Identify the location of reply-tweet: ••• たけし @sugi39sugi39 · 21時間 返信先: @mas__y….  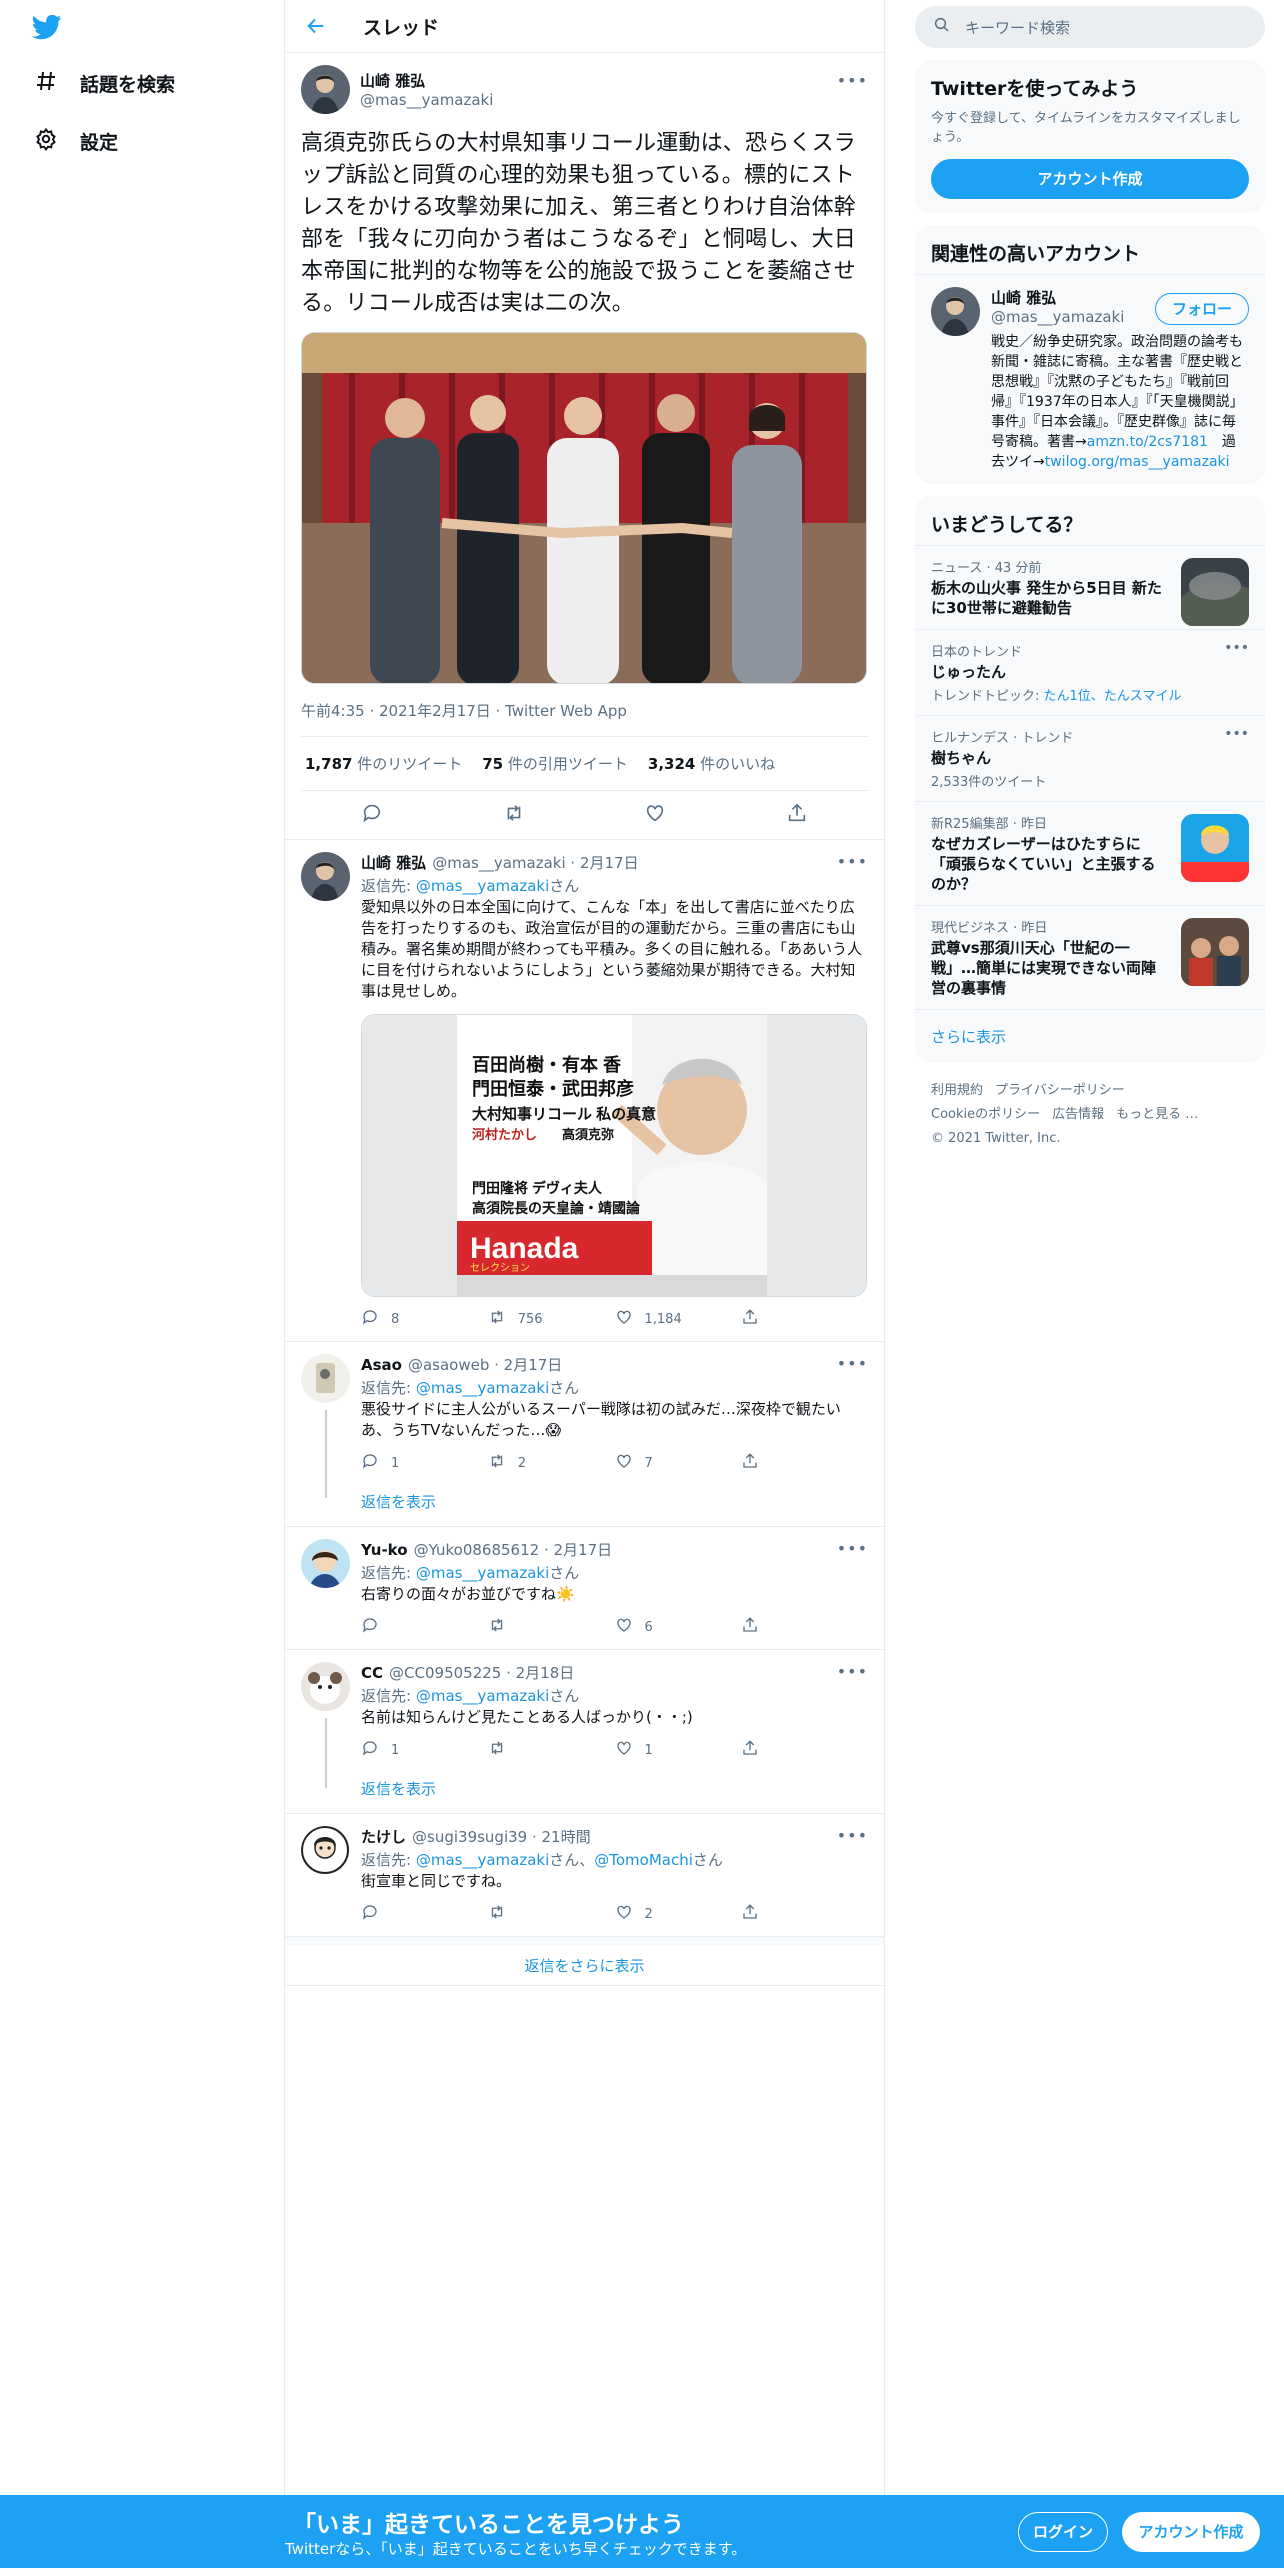
(584, 1875).